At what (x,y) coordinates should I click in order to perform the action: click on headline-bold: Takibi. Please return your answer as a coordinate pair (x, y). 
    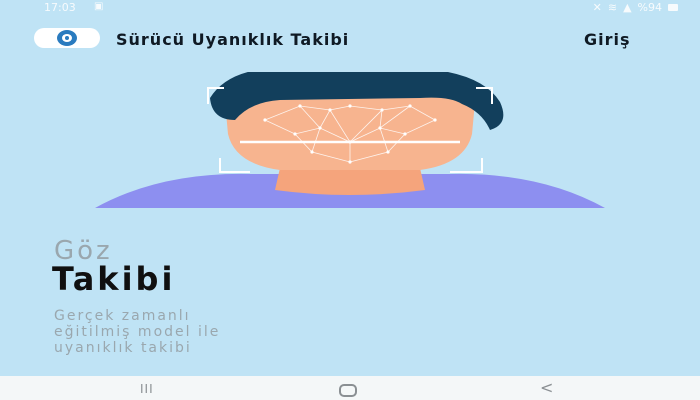
    Looking at the image, I should click on (114, 279).